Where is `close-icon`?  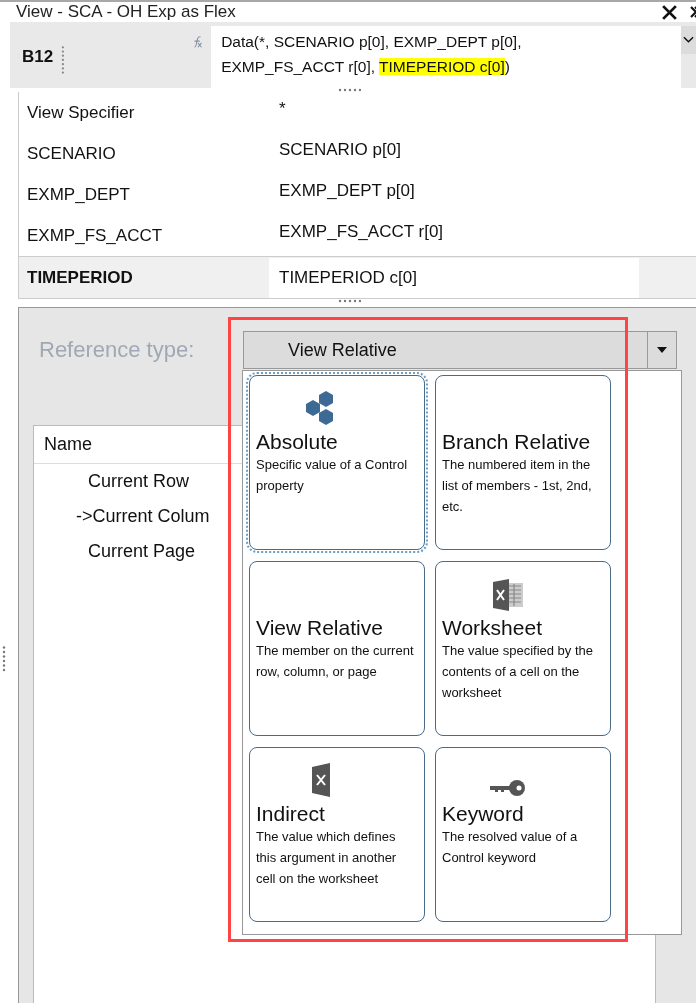
close-icon is located at coordinates (669, 12).